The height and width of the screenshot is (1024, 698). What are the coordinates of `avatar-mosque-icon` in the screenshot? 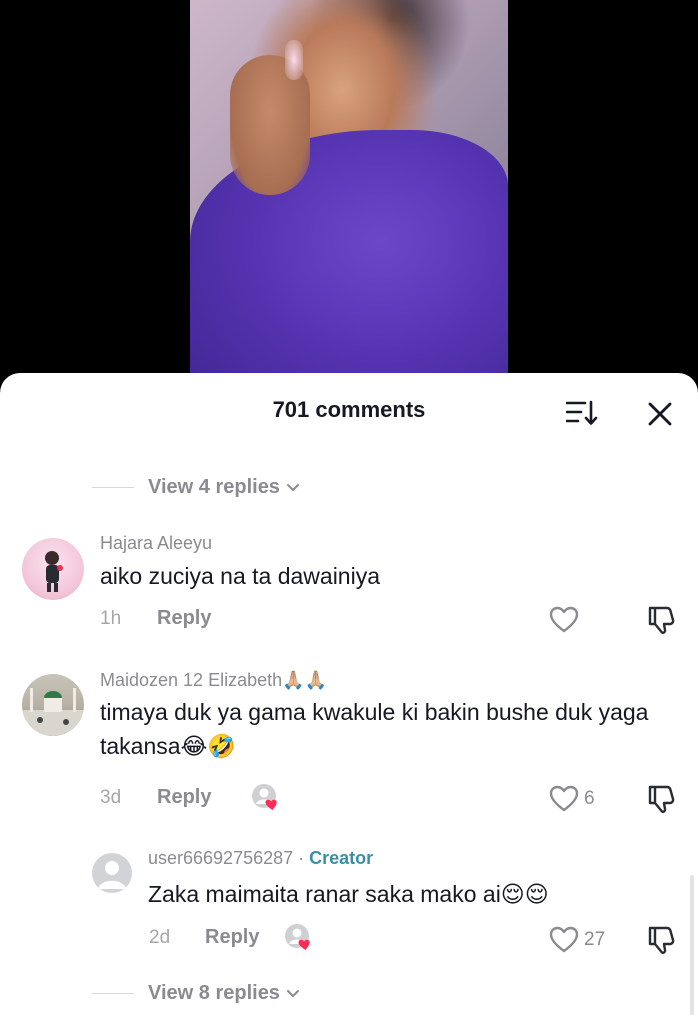 It's located at (53, 712).